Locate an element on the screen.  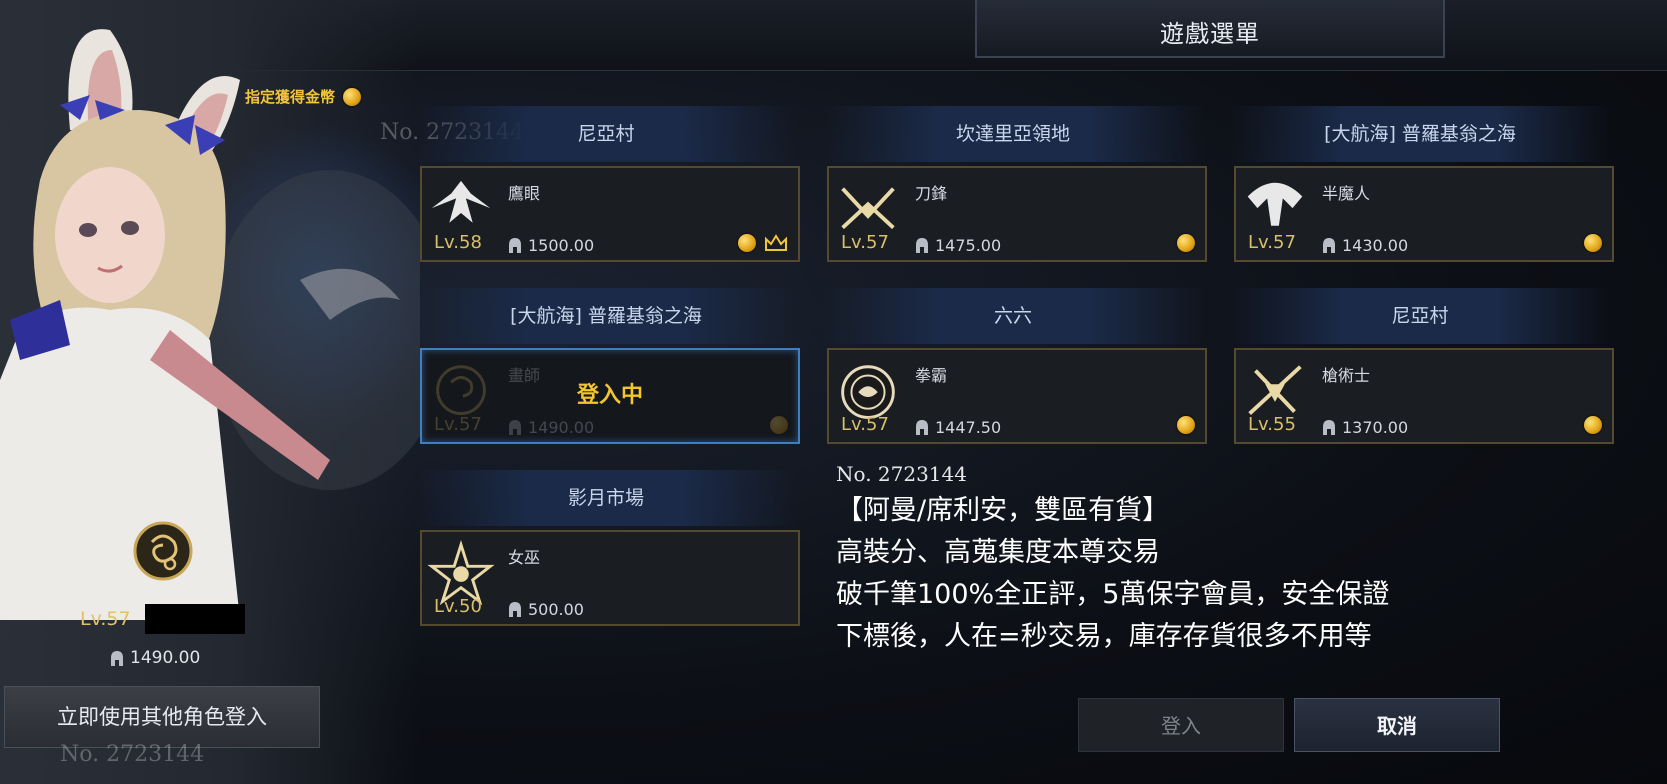
window-title: 遊戲選單 is located at coordinates (1210, 34).